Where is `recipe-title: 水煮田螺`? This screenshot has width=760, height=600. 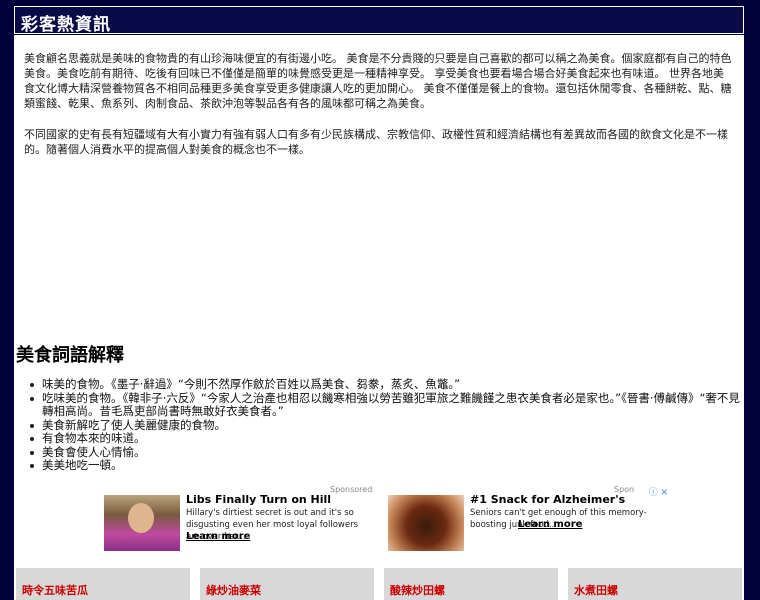
recipe-title: 水煮田螺 is located at coordinates (596, 590).